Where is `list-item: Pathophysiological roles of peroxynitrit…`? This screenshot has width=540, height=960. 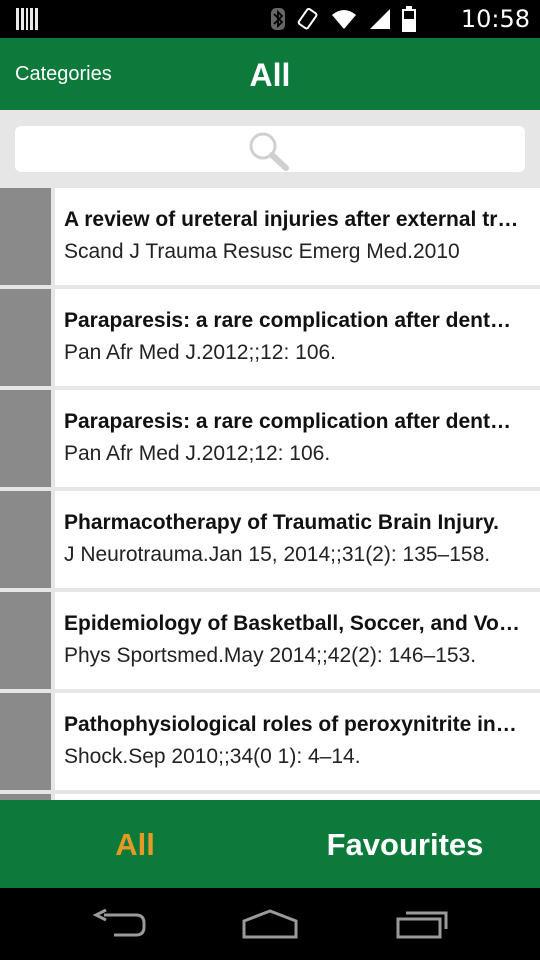 list-item: Pathophysiological roles of peroxynitrit… is located at coordinates (270, 741).